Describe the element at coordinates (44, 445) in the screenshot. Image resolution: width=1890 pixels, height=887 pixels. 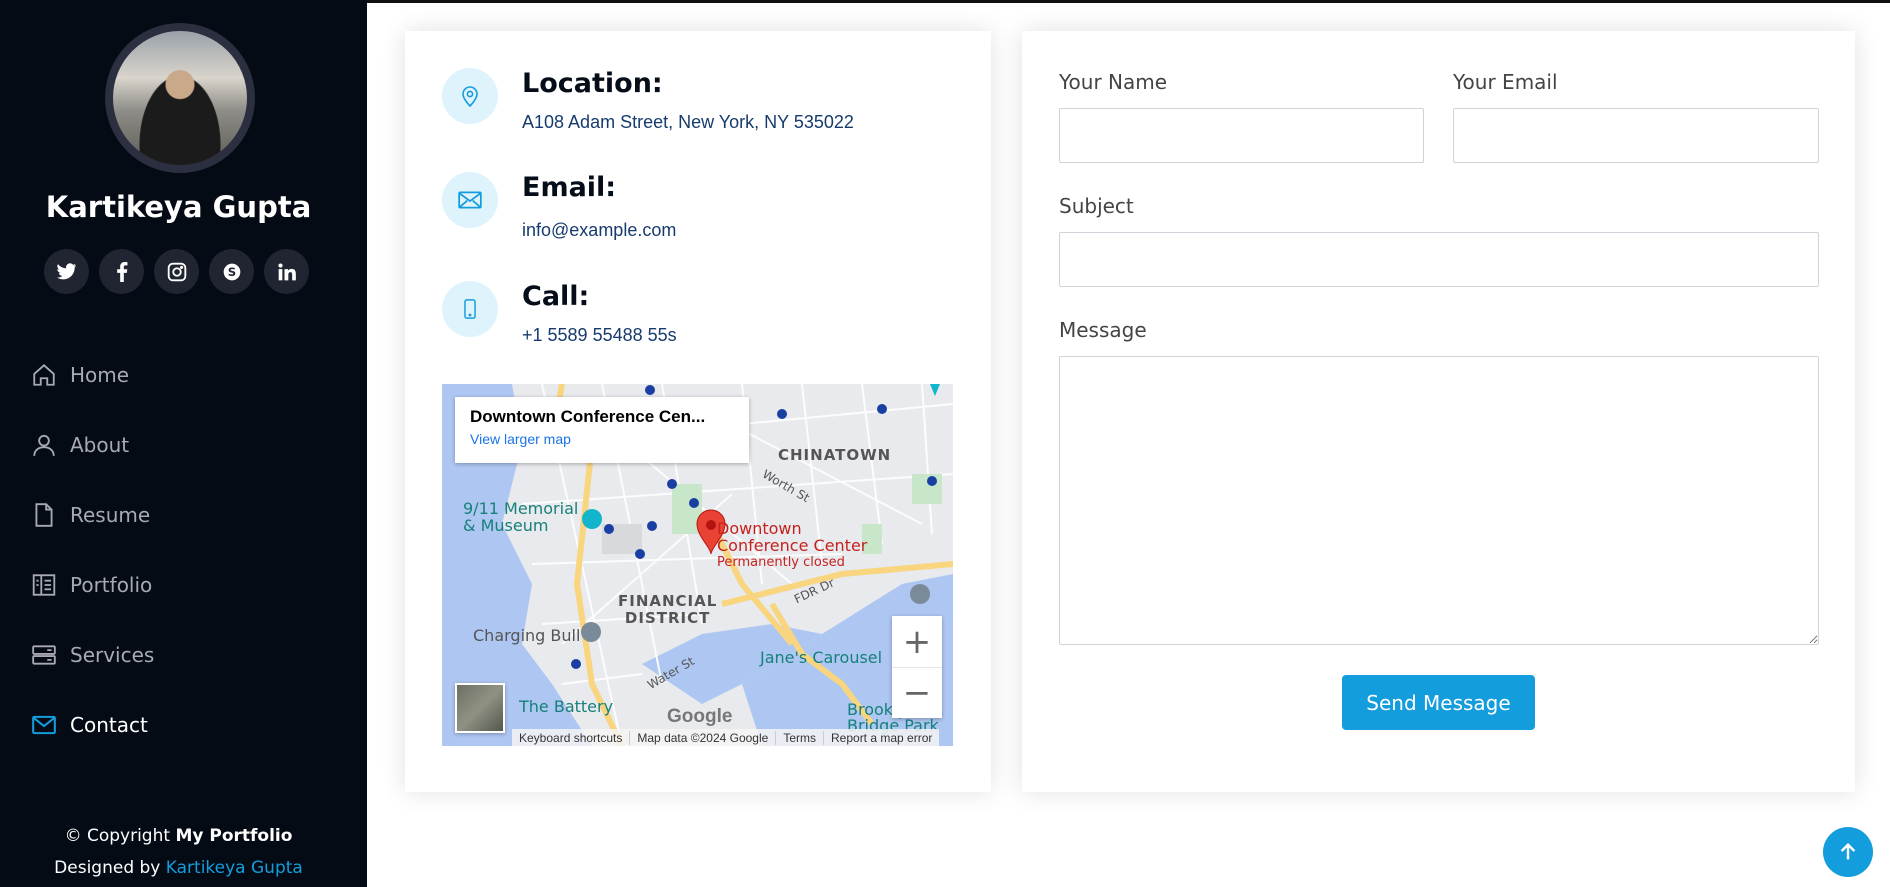
I see `person-icon` at that location.